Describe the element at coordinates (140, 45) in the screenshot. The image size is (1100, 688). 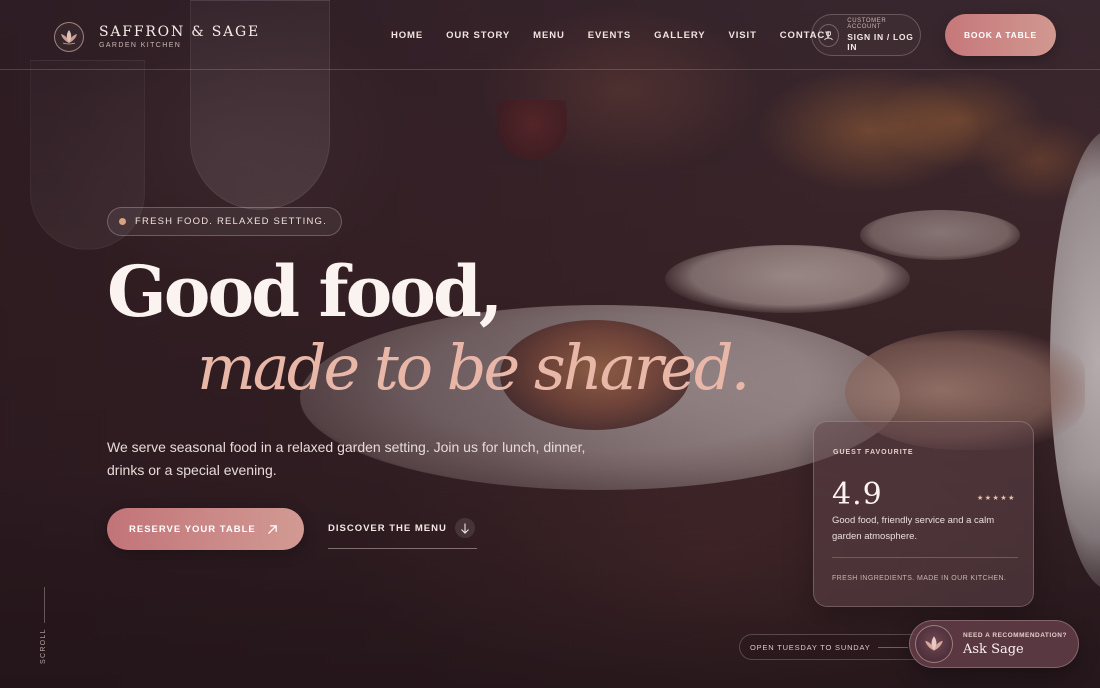
I see `brand-subtitle: GARDEN KITCHEN` at that location.